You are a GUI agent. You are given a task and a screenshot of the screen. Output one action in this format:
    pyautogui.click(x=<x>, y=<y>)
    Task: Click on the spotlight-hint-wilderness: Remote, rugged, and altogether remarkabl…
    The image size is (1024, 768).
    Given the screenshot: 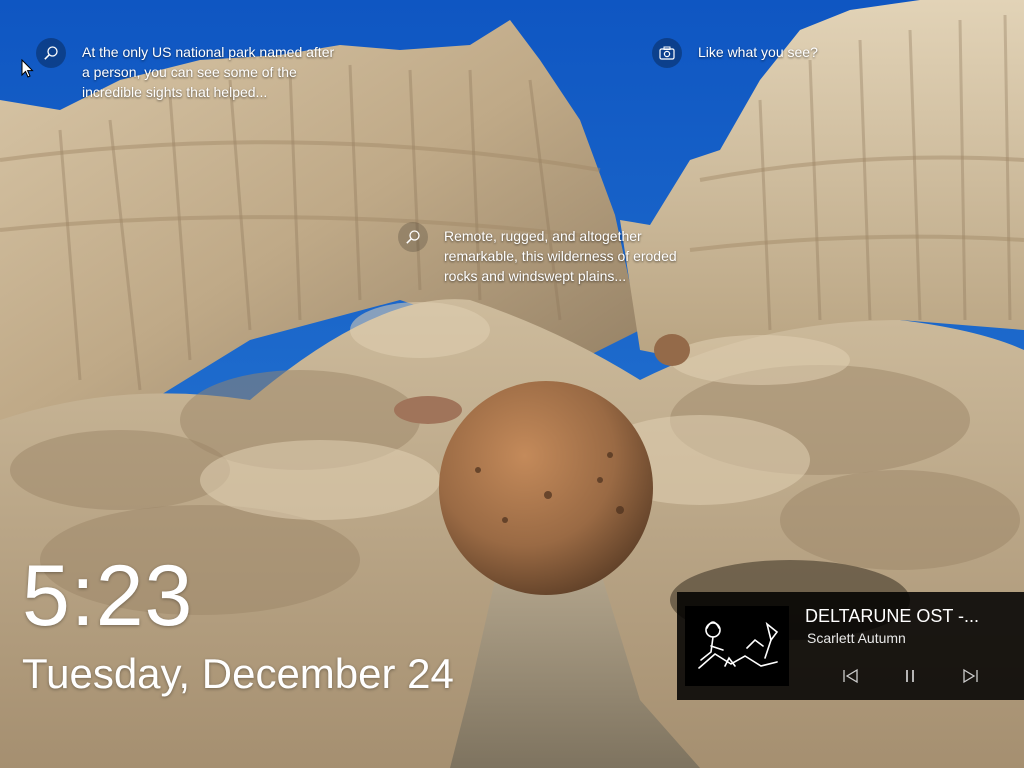 What is the action you would take?
    pyautogui.click(x=553, y=254)
    